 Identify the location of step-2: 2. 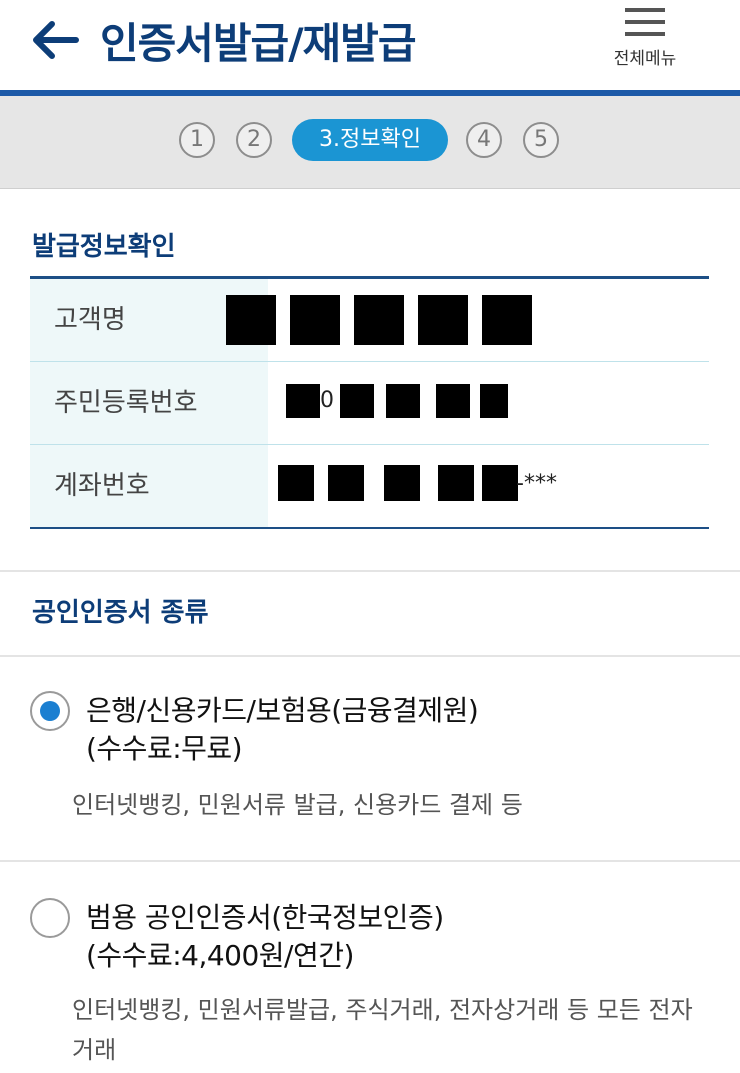
(254, 140).